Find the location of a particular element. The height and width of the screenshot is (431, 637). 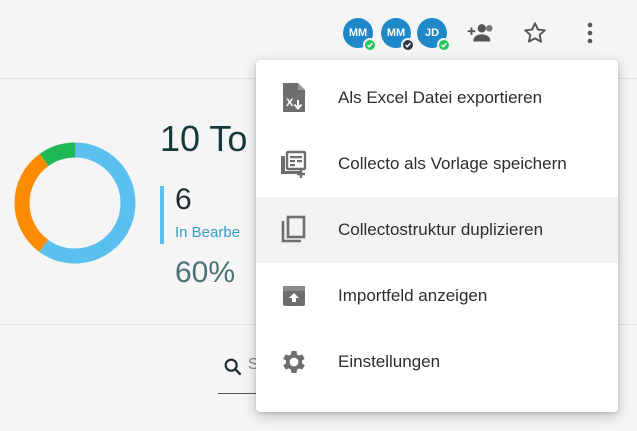

in-progress-indicator is located at coordinates (162, 215).